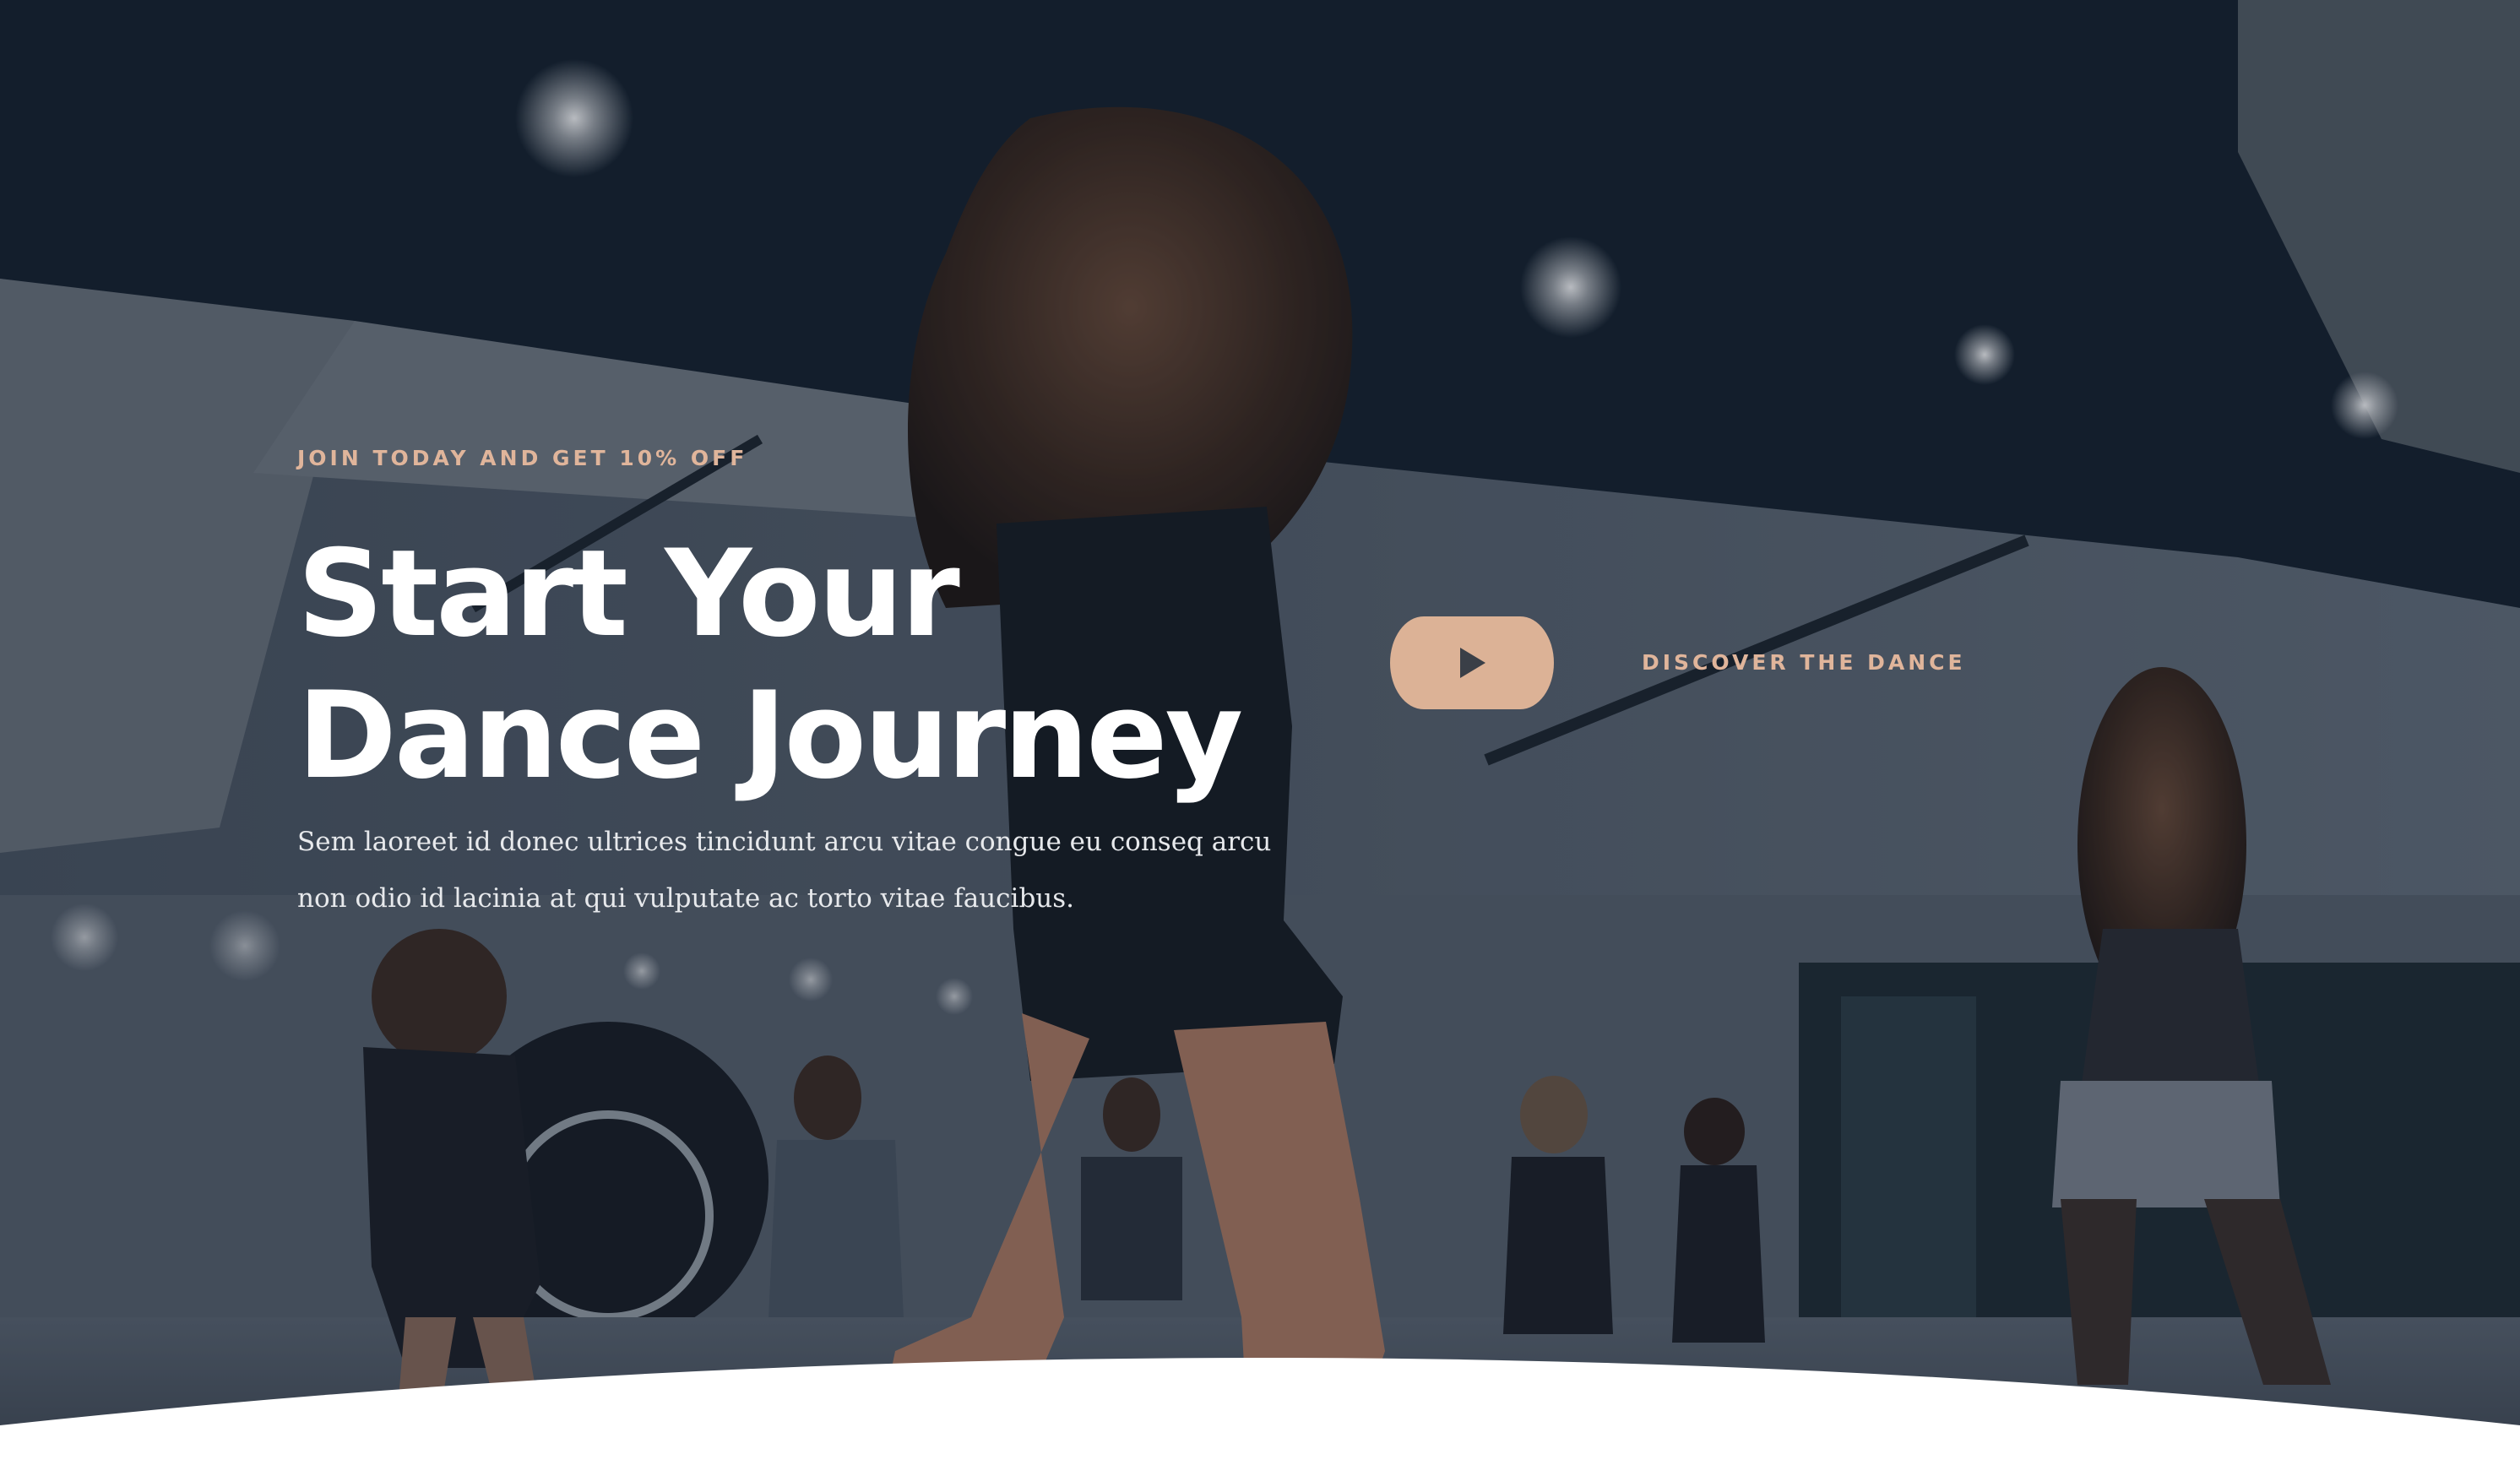  I want to click on hero-headline: Start Your Dance Journey, so click(770, 665).